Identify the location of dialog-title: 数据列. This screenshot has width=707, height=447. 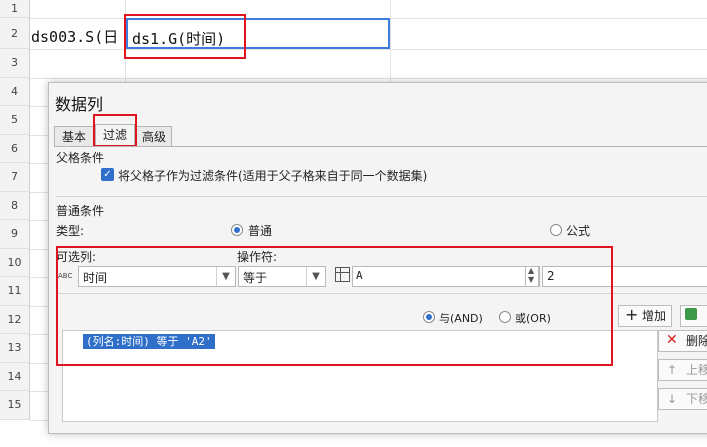
(79, 104).